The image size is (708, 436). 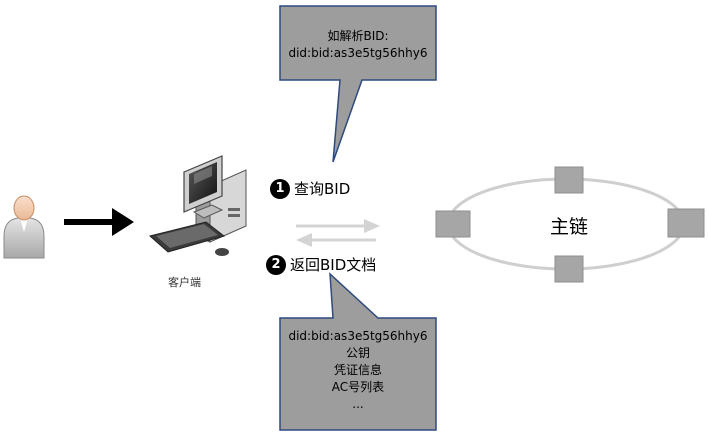 What do you see at coordinates (338, 226) in the screenshot?
I see `request-arrow` at bounding box center [338, 226].